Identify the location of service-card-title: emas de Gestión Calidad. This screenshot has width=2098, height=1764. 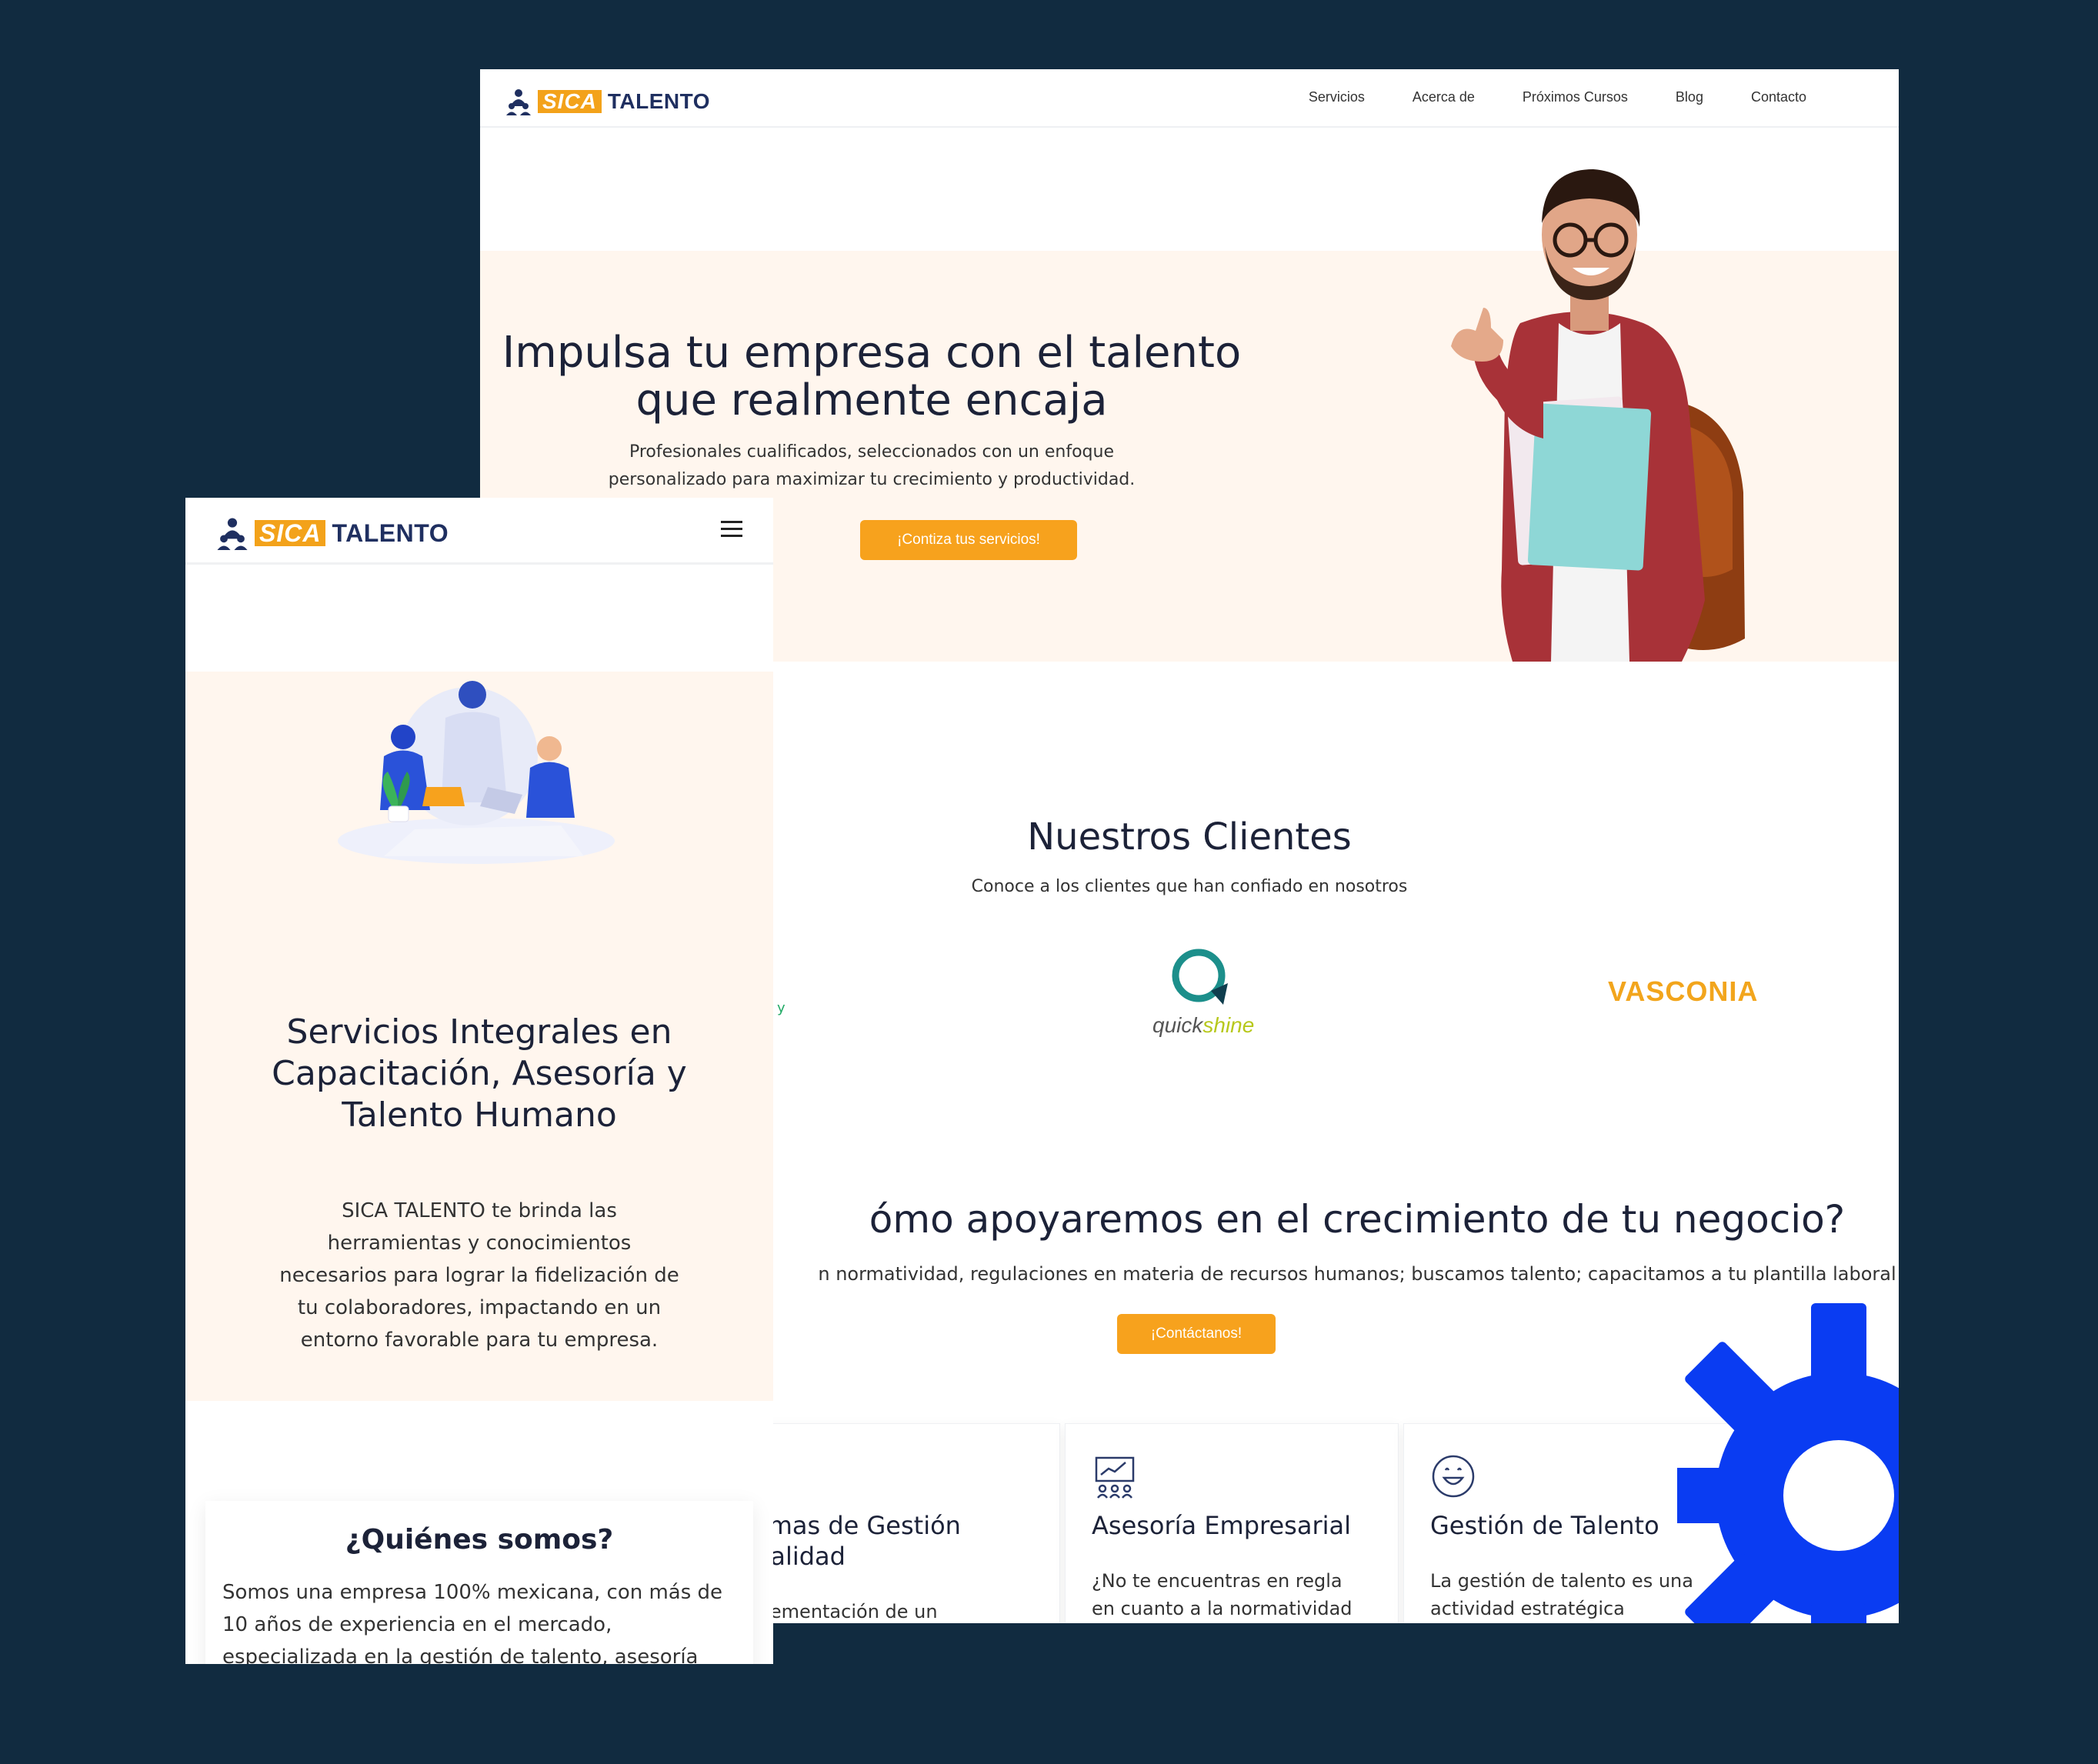
(857, 1541).